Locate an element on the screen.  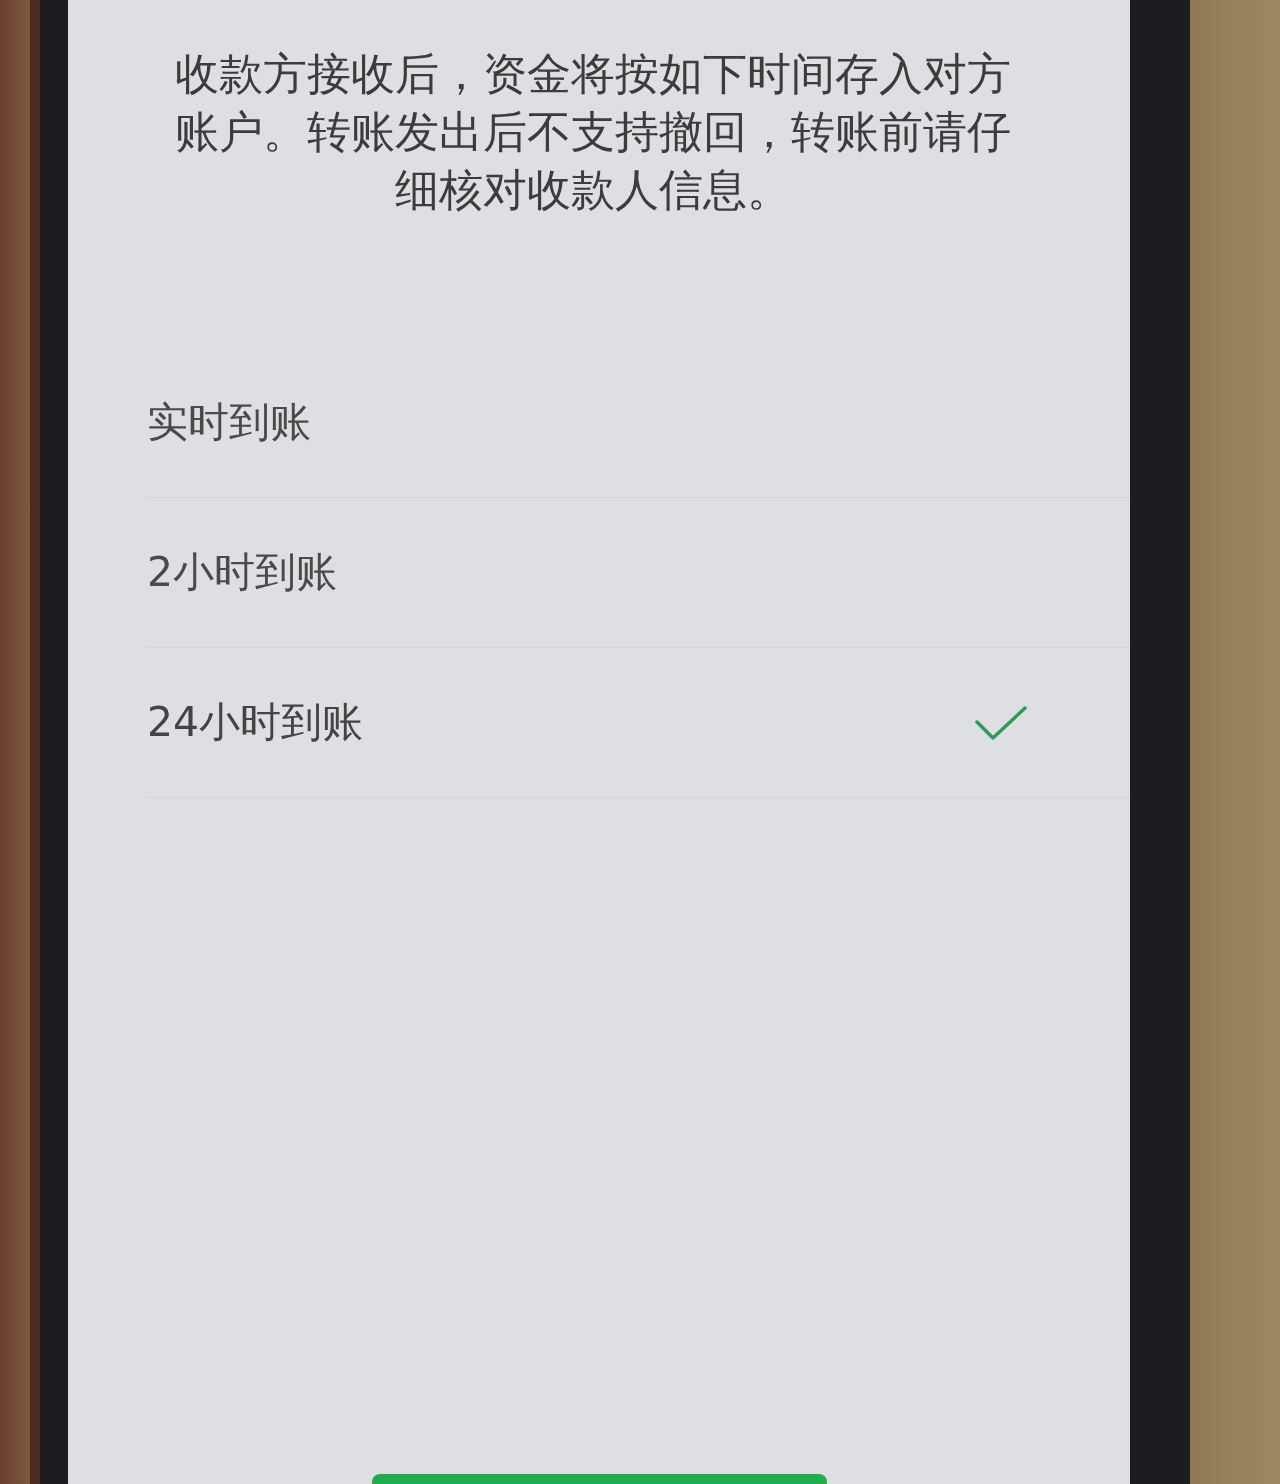
check-icon is located at coordinates (1001, 722).